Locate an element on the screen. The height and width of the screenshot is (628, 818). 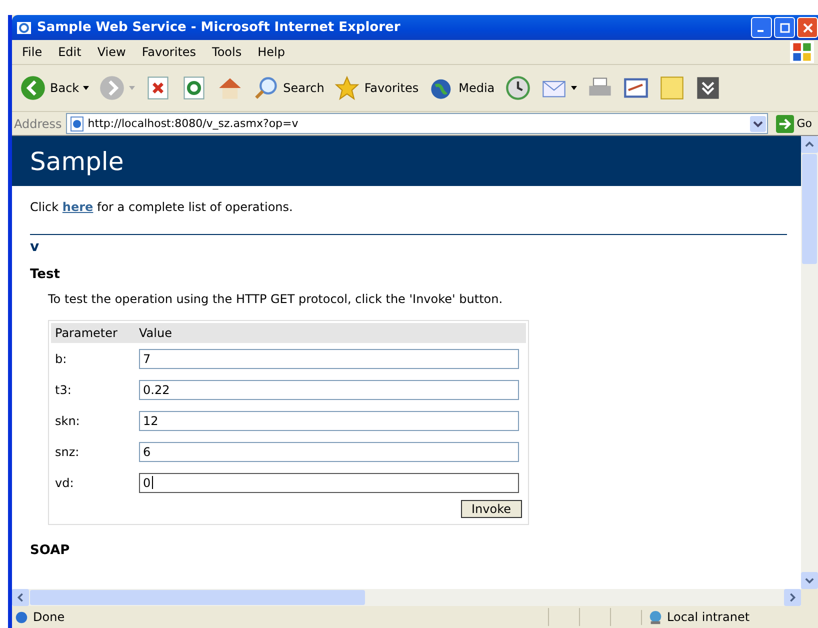
minimize-button is located at coordinates (761, 27).